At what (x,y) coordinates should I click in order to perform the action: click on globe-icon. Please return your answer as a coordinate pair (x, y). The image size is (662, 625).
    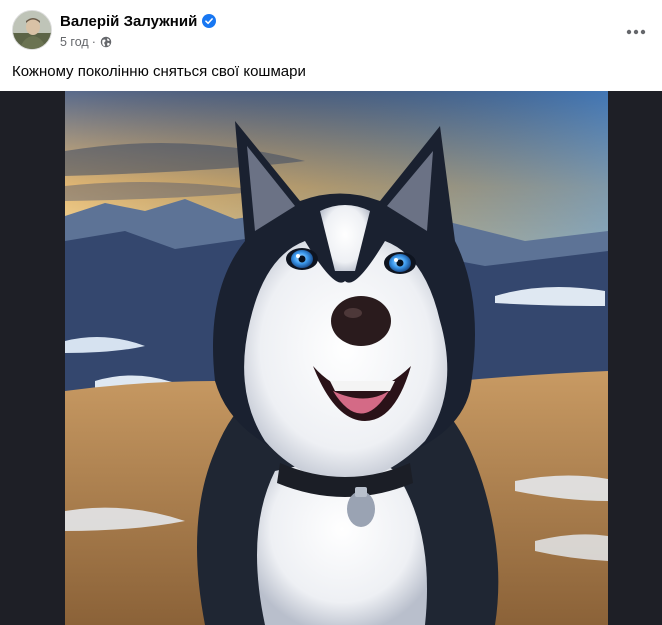
    Looking at the image, I should click on (106, 42).